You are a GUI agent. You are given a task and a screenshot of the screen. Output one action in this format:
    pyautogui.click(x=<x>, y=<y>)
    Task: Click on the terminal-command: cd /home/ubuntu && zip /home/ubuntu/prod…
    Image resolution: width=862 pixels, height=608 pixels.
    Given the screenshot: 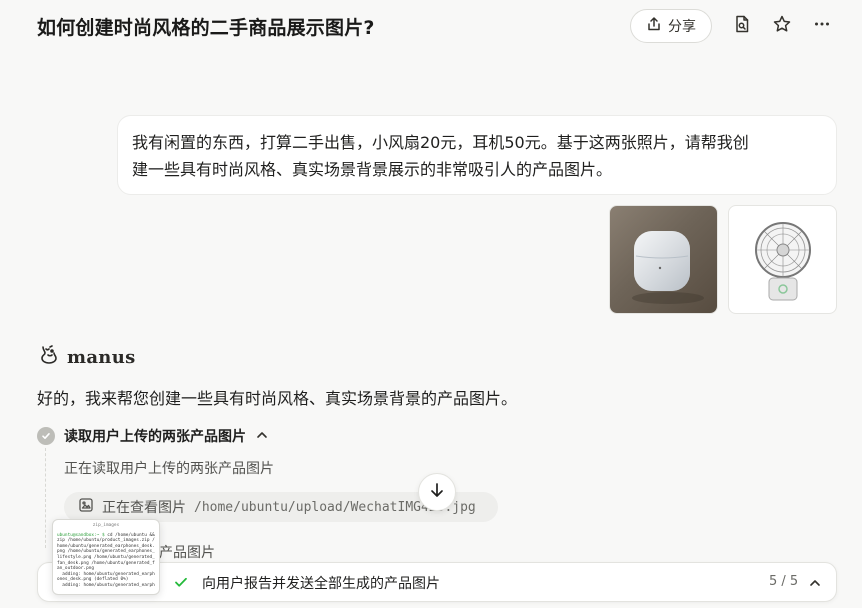 What is the action you would take?
    pyautogui.click(x=107, y=552)
    